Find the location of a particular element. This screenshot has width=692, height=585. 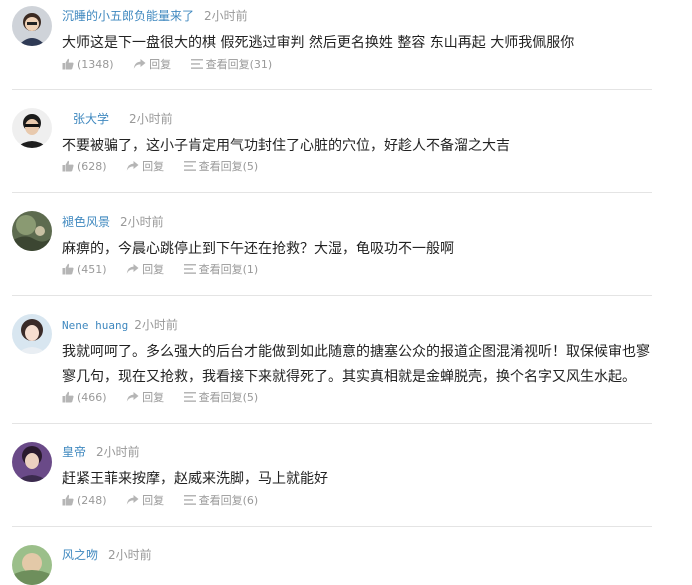

comment-text: 麻痹的，今晨心跳停止到下午还在抢救？大湿，龟吸功不一般啊 is located at coordinates (258, 249).